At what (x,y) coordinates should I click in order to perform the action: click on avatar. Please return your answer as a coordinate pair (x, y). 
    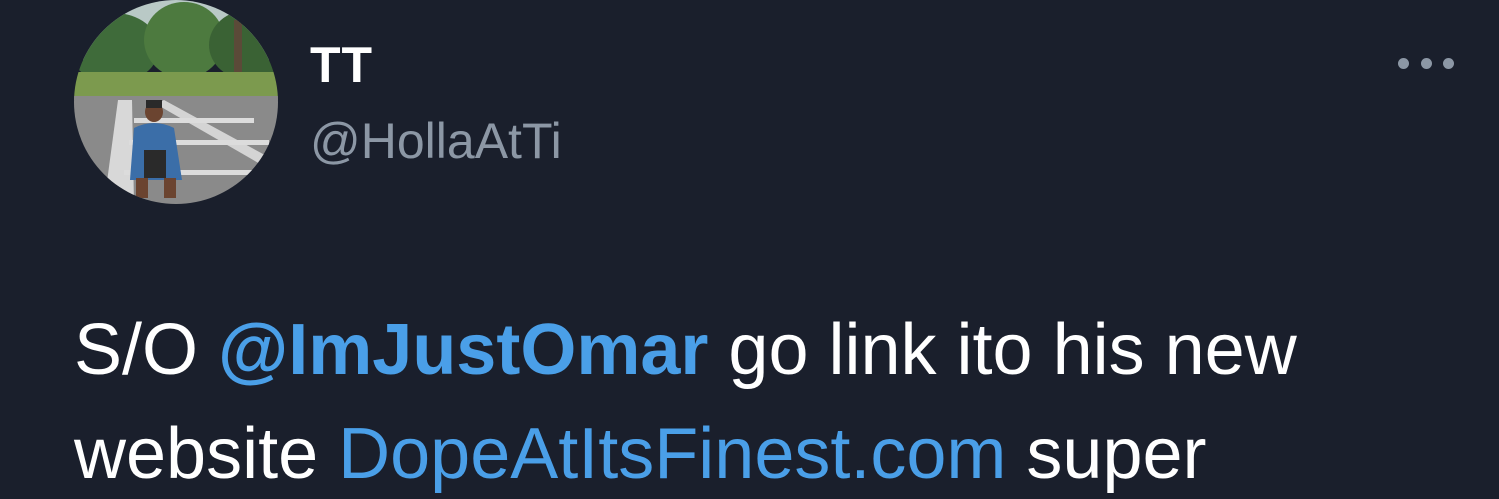
    Looking at the image, I should click on (176, 102).